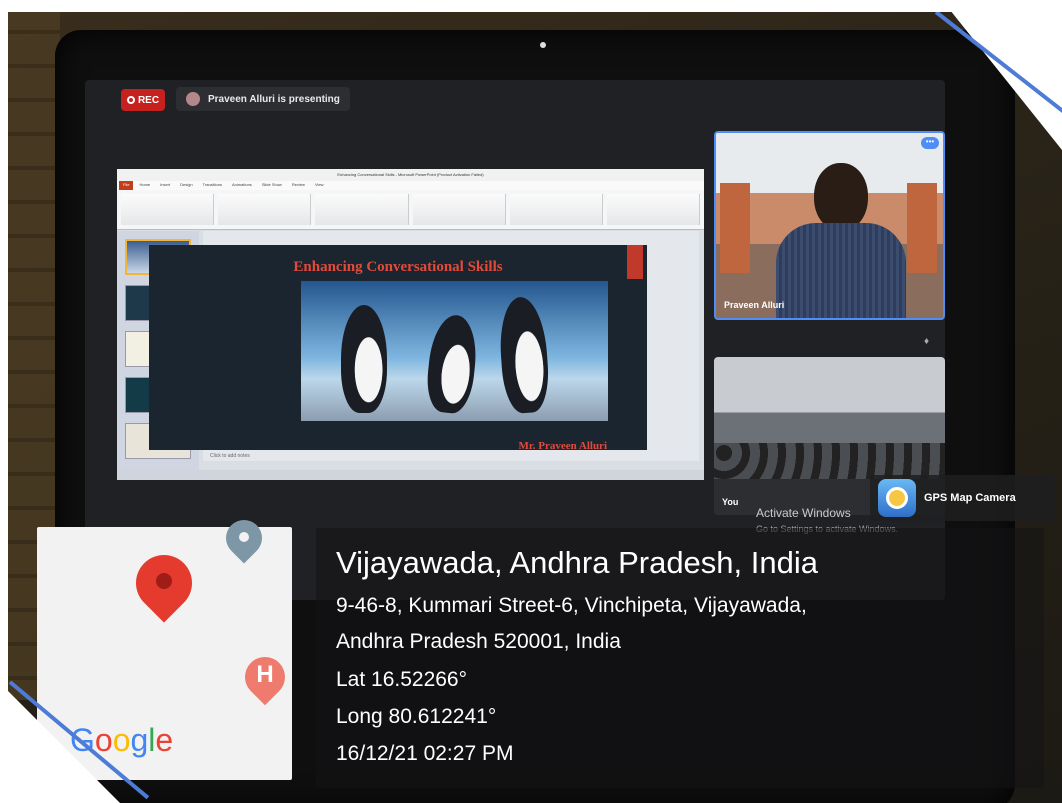  I want to click on gps-app-badge: GPS Map Camera, so click(963, 498).